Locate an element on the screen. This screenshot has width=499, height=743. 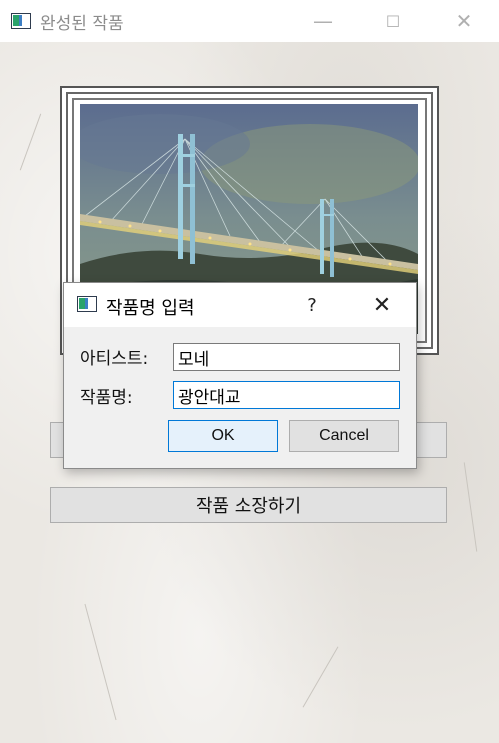
artist-input: 모네 is located at coordinates (286, 357).